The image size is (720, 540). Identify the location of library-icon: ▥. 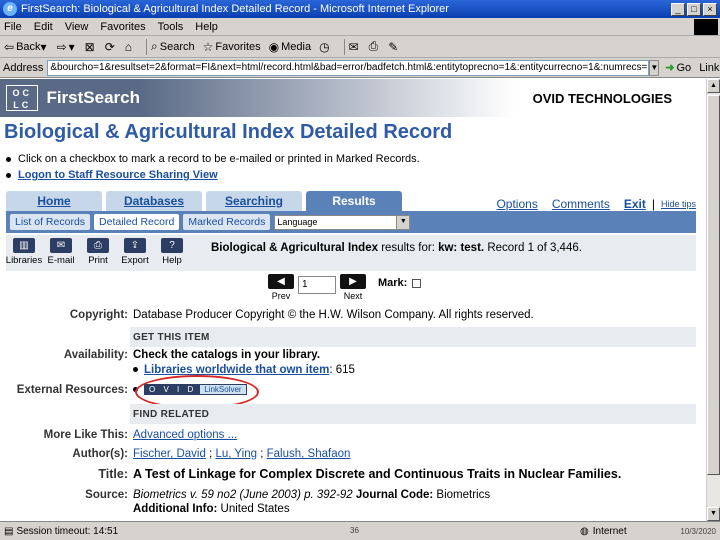
(24, 245).